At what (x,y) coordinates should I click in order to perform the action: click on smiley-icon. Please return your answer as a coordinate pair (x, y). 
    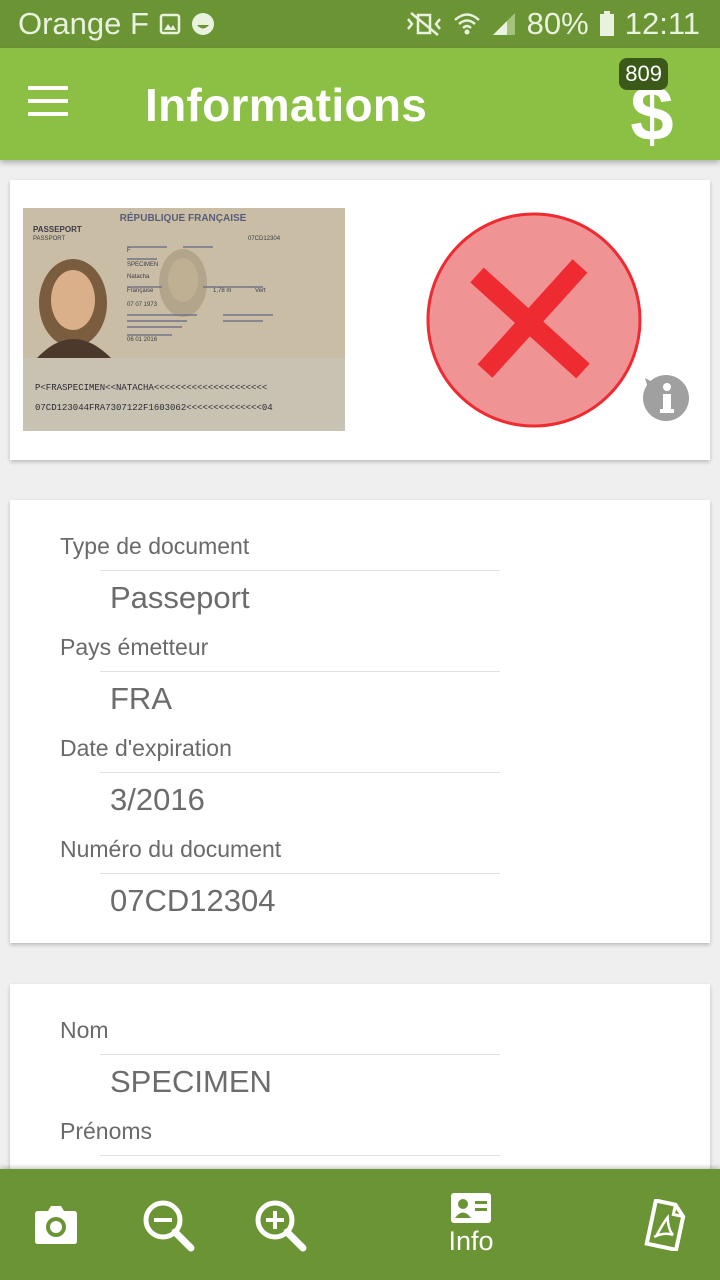
    Looking at the image, I should click on (203, 24).